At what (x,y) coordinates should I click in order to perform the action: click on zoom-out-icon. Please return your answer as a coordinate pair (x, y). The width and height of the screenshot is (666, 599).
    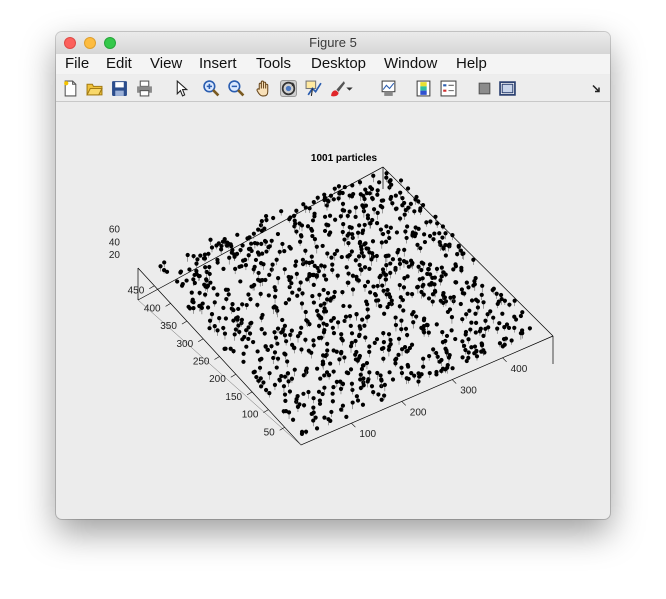
    Looking at the image, I should click on (236, 88).